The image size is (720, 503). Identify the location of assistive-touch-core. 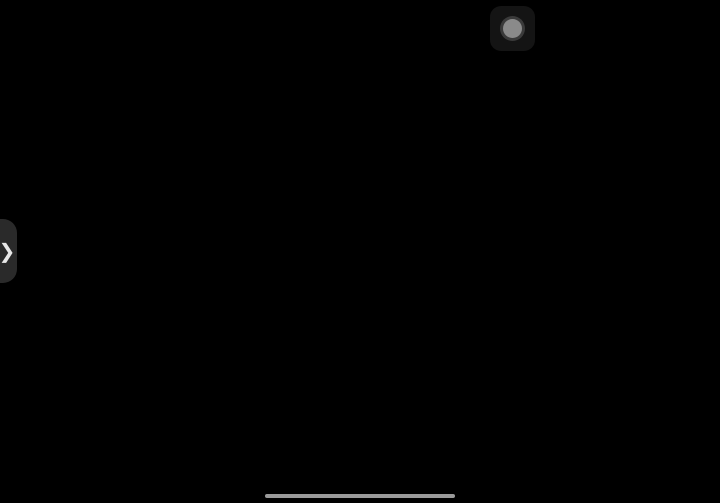
(512, 28).